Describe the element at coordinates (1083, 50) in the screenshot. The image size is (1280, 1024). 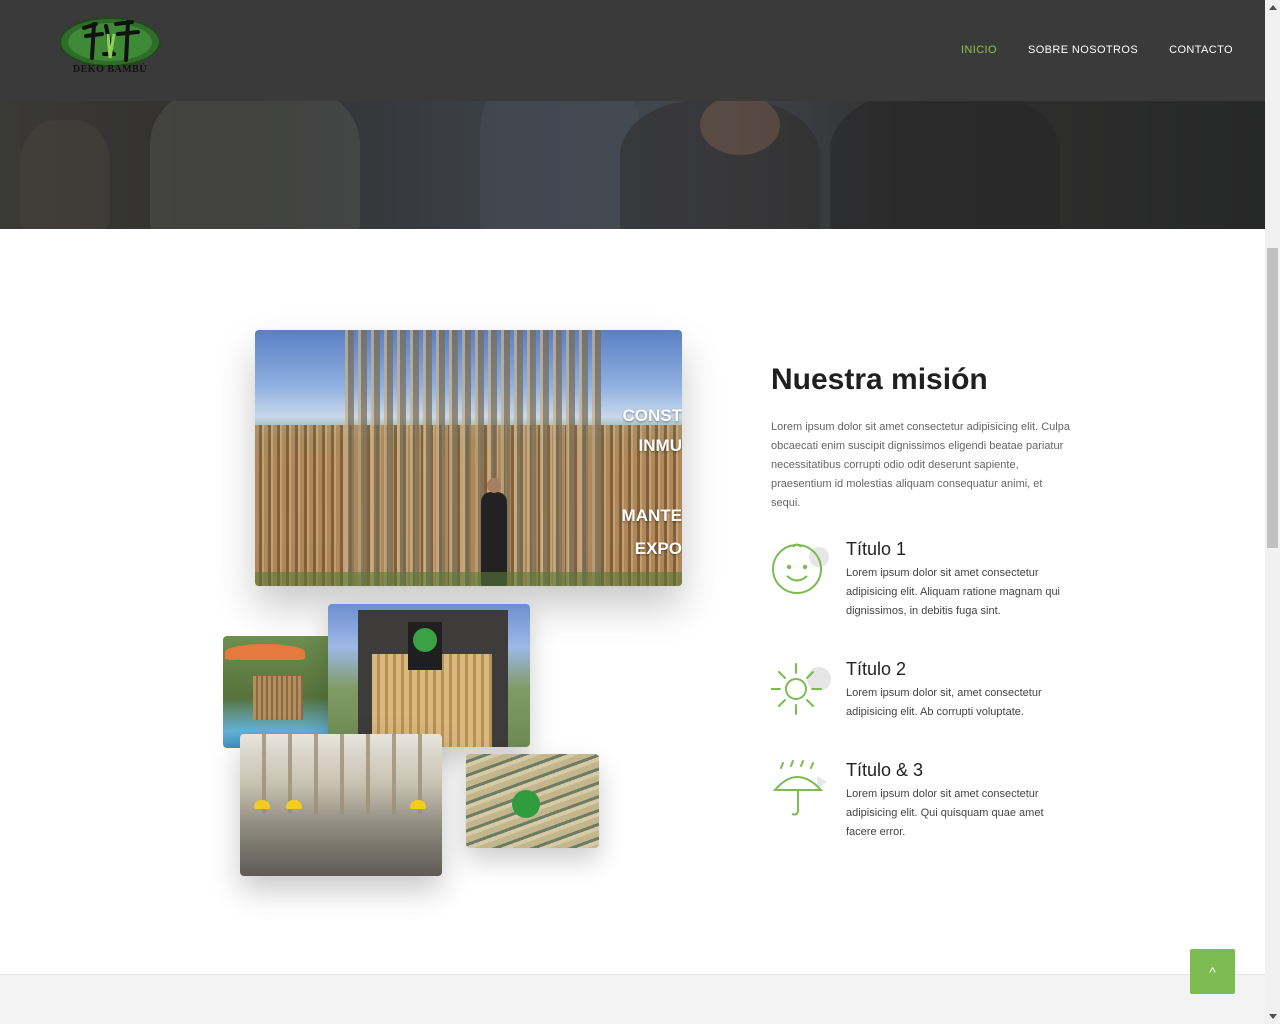
I see `nav-item-sobre-nosotros: SOBRE NOSOTROS` at that location.